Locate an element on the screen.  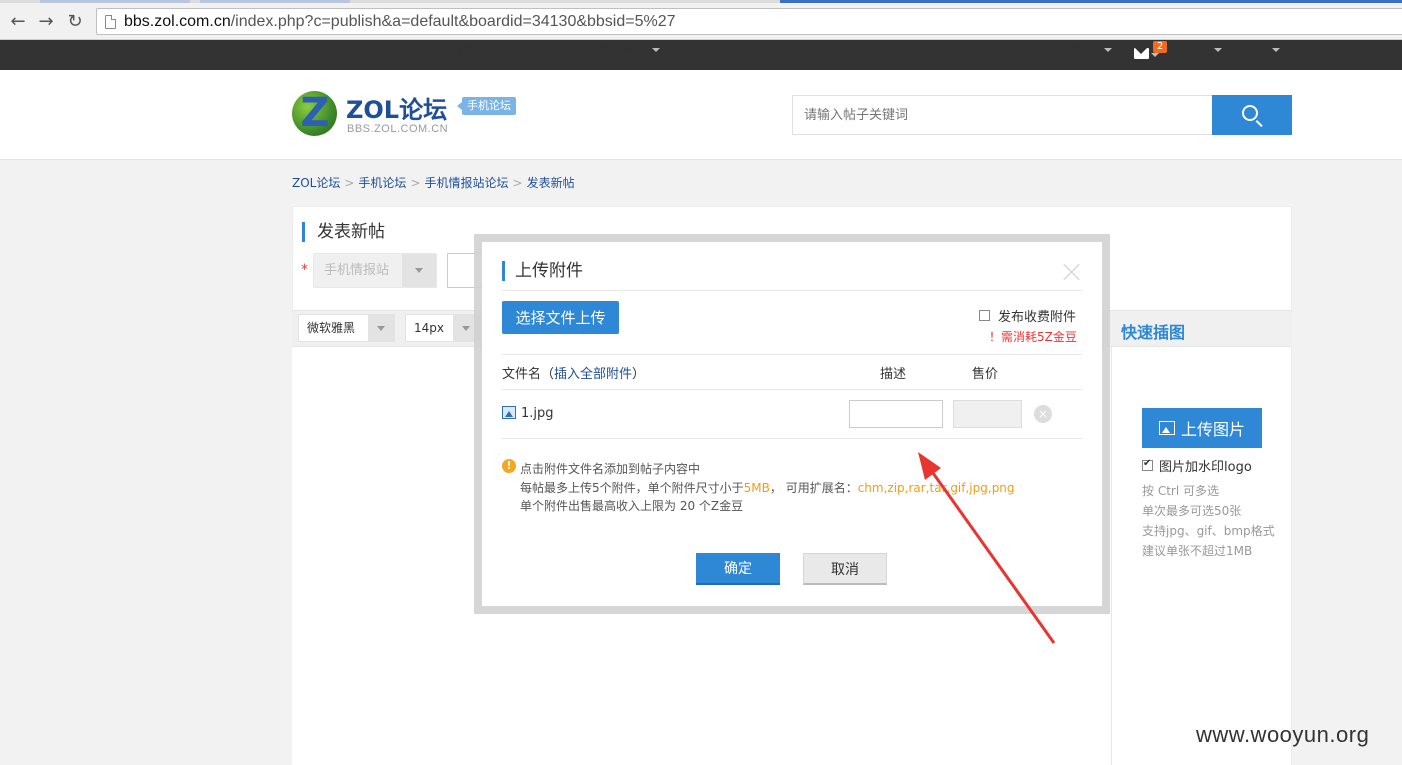
paid-attachment-label: 发布收费附件 is located at coordinates (1037, 317).